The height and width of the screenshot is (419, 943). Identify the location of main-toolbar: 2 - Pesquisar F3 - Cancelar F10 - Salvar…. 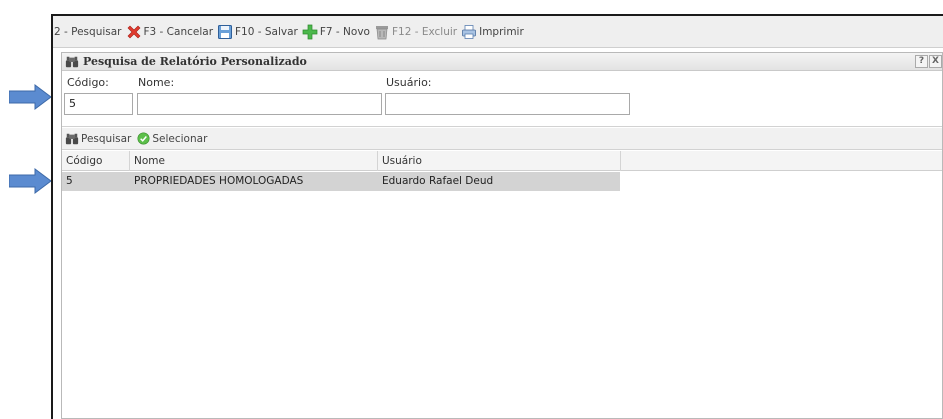
(498, 32).